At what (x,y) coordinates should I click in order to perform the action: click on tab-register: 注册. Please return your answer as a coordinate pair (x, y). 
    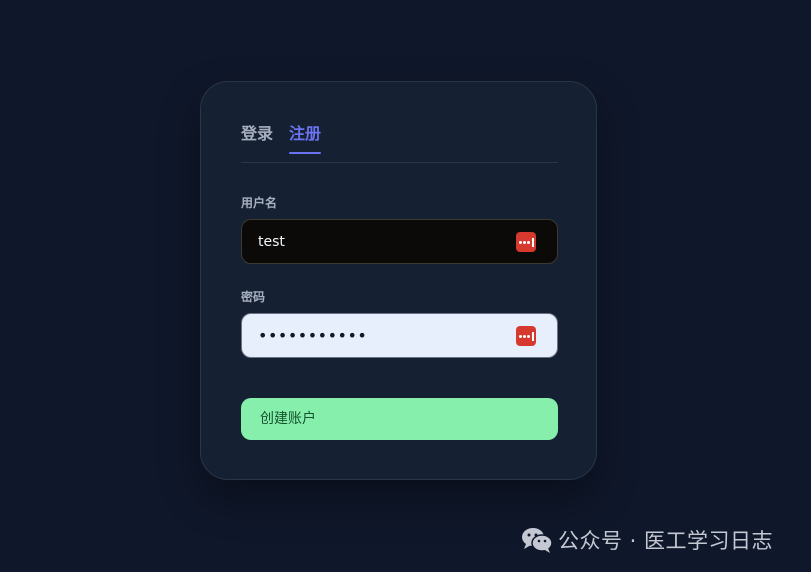
    Looking at the image, I should click on (305, 134).